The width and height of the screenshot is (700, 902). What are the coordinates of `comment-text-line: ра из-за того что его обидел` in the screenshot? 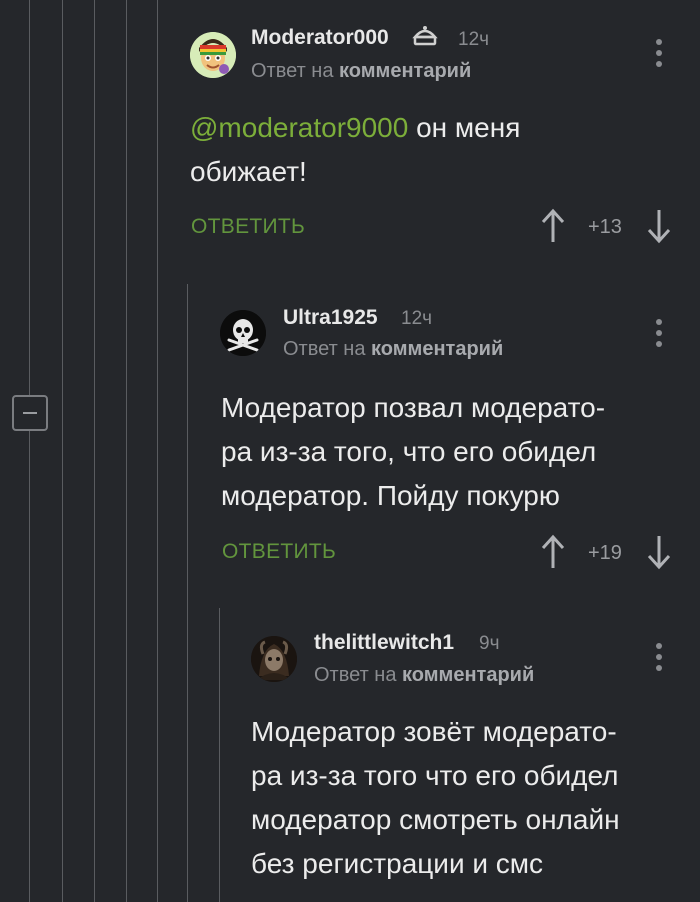 It's located at (435, 775).